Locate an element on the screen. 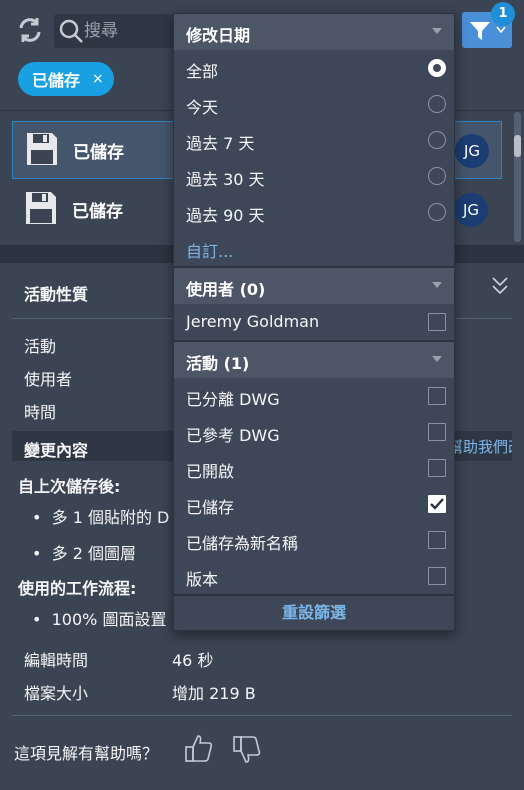 The height and width of the screenshot is (790, 524). activity-option-label: 版本 is located at coordinates (202, 579).